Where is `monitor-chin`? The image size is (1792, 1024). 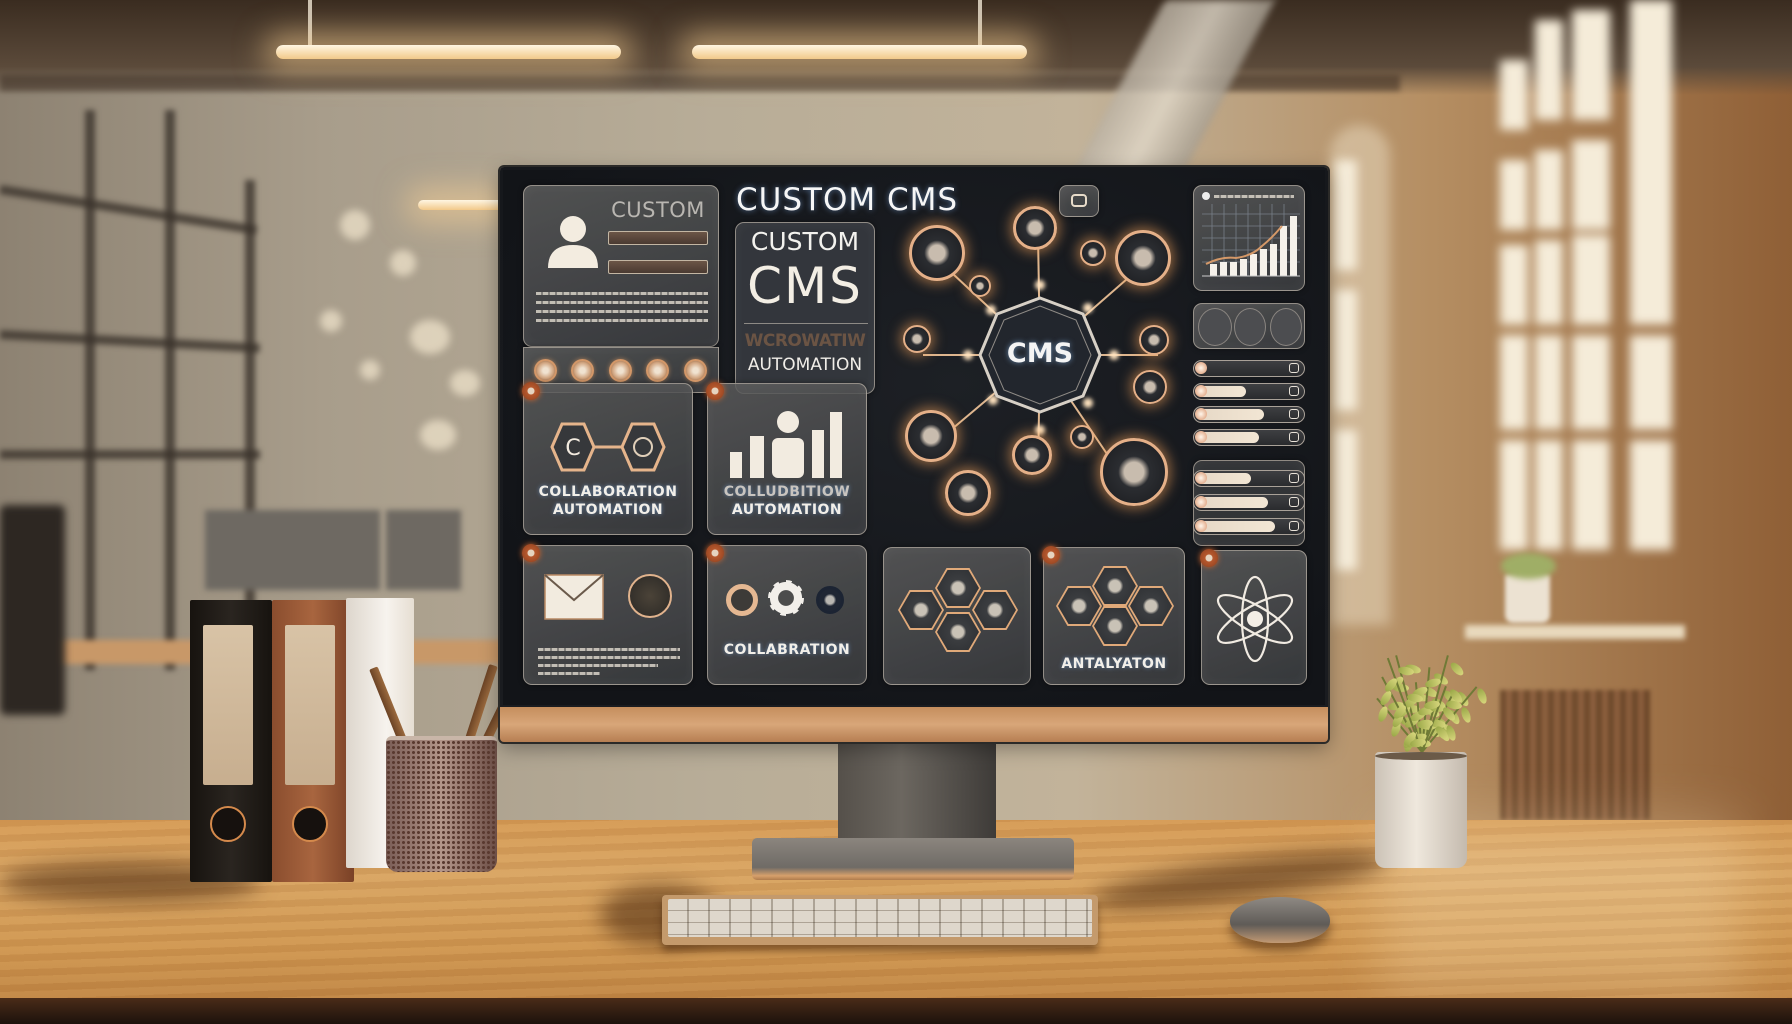 monitor-chin is located at coordinates (914, 724).